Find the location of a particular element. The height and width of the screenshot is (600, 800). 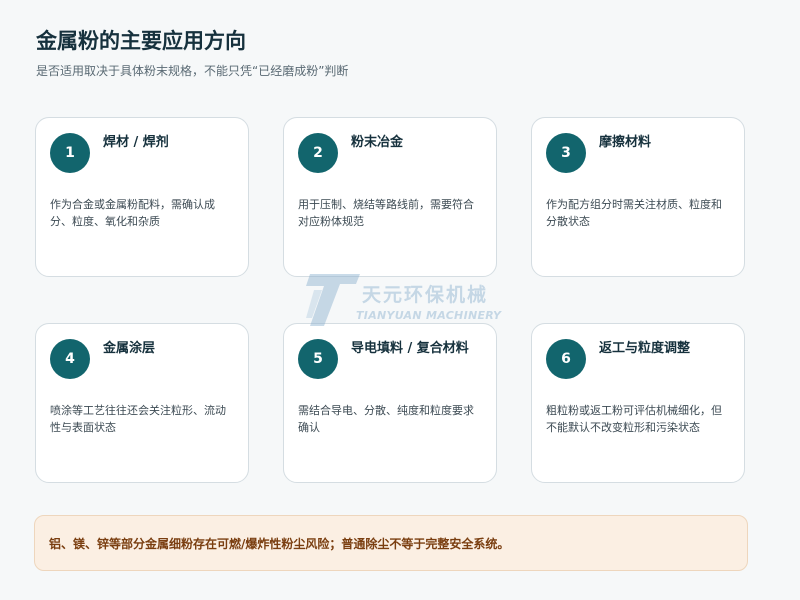

application-card-1: 1 焊材 / 焊剂 作为合金或金属粉配料，需确认成分、粒度、氧化和杂质 is located at coordinates (142, 197).